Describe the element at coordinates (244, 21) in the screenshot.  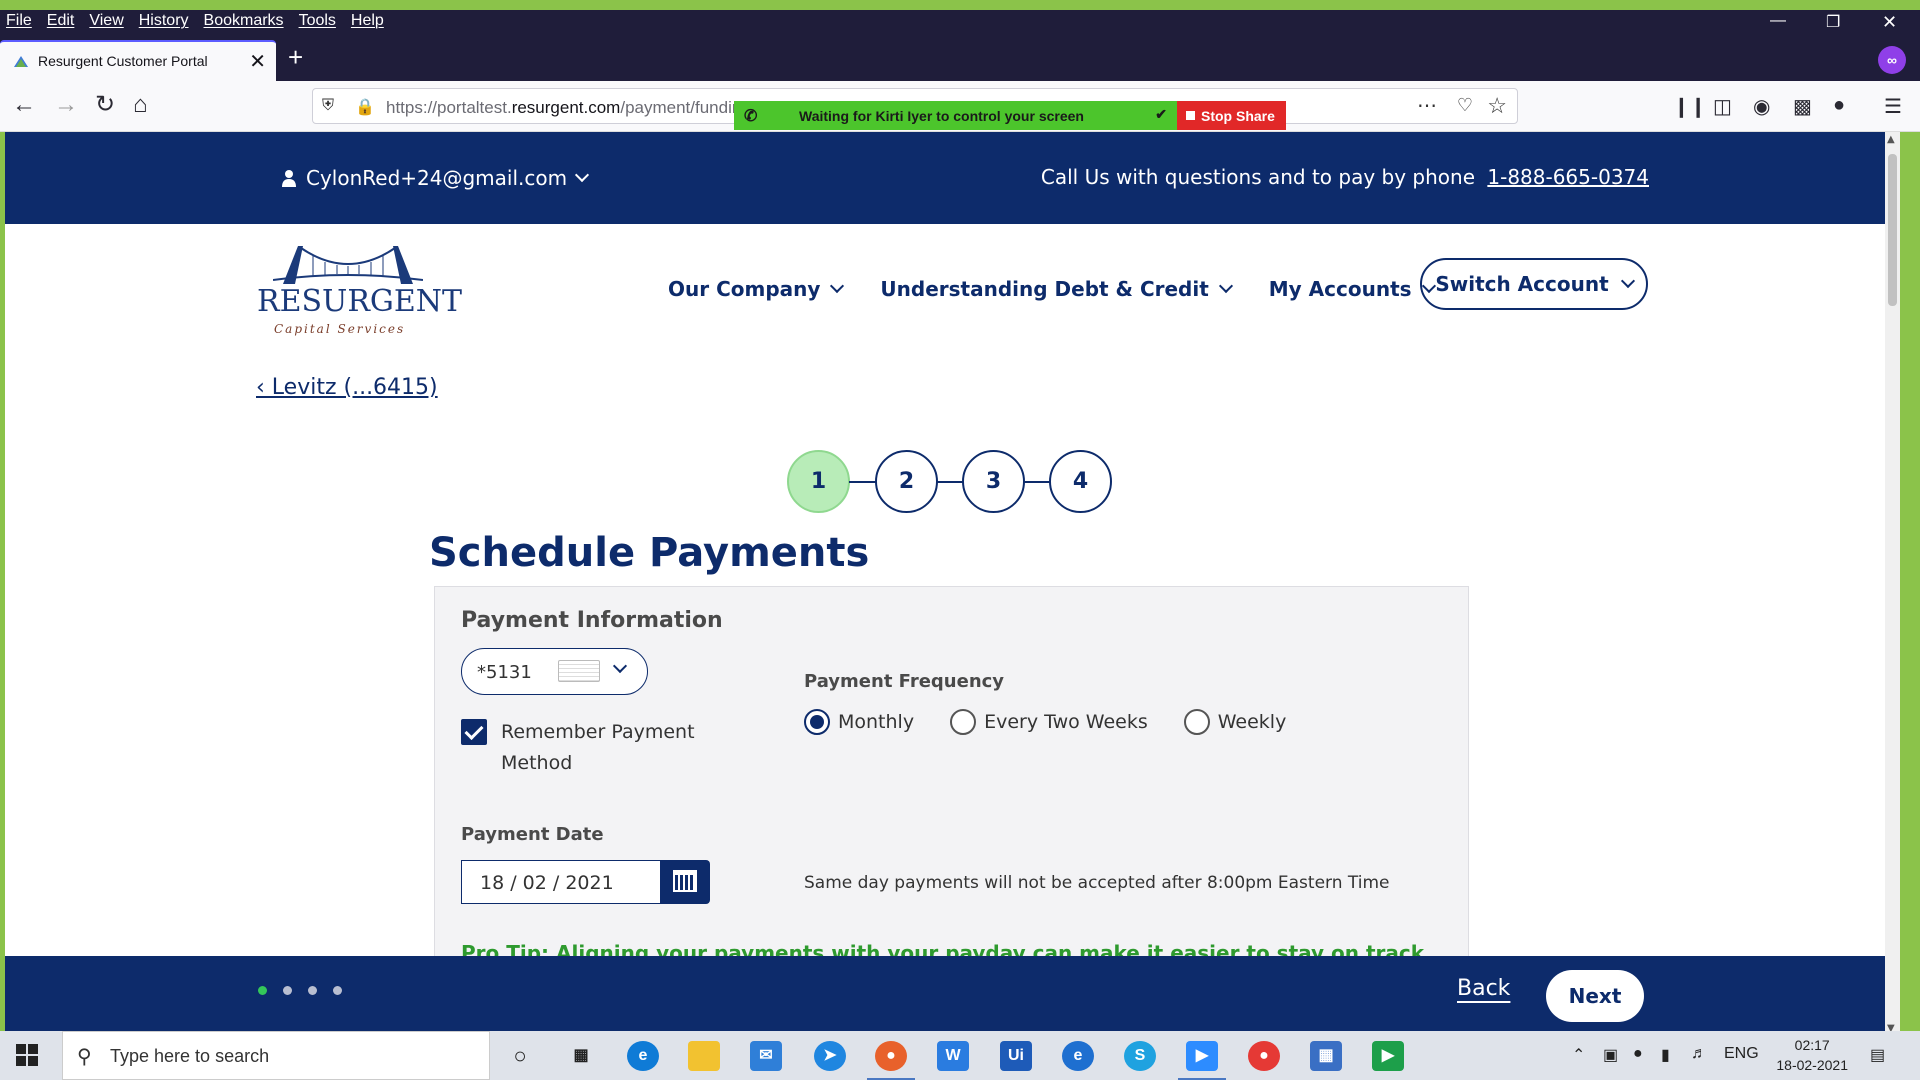
I see `menu-bookmarks: Bookmarks` at that location.